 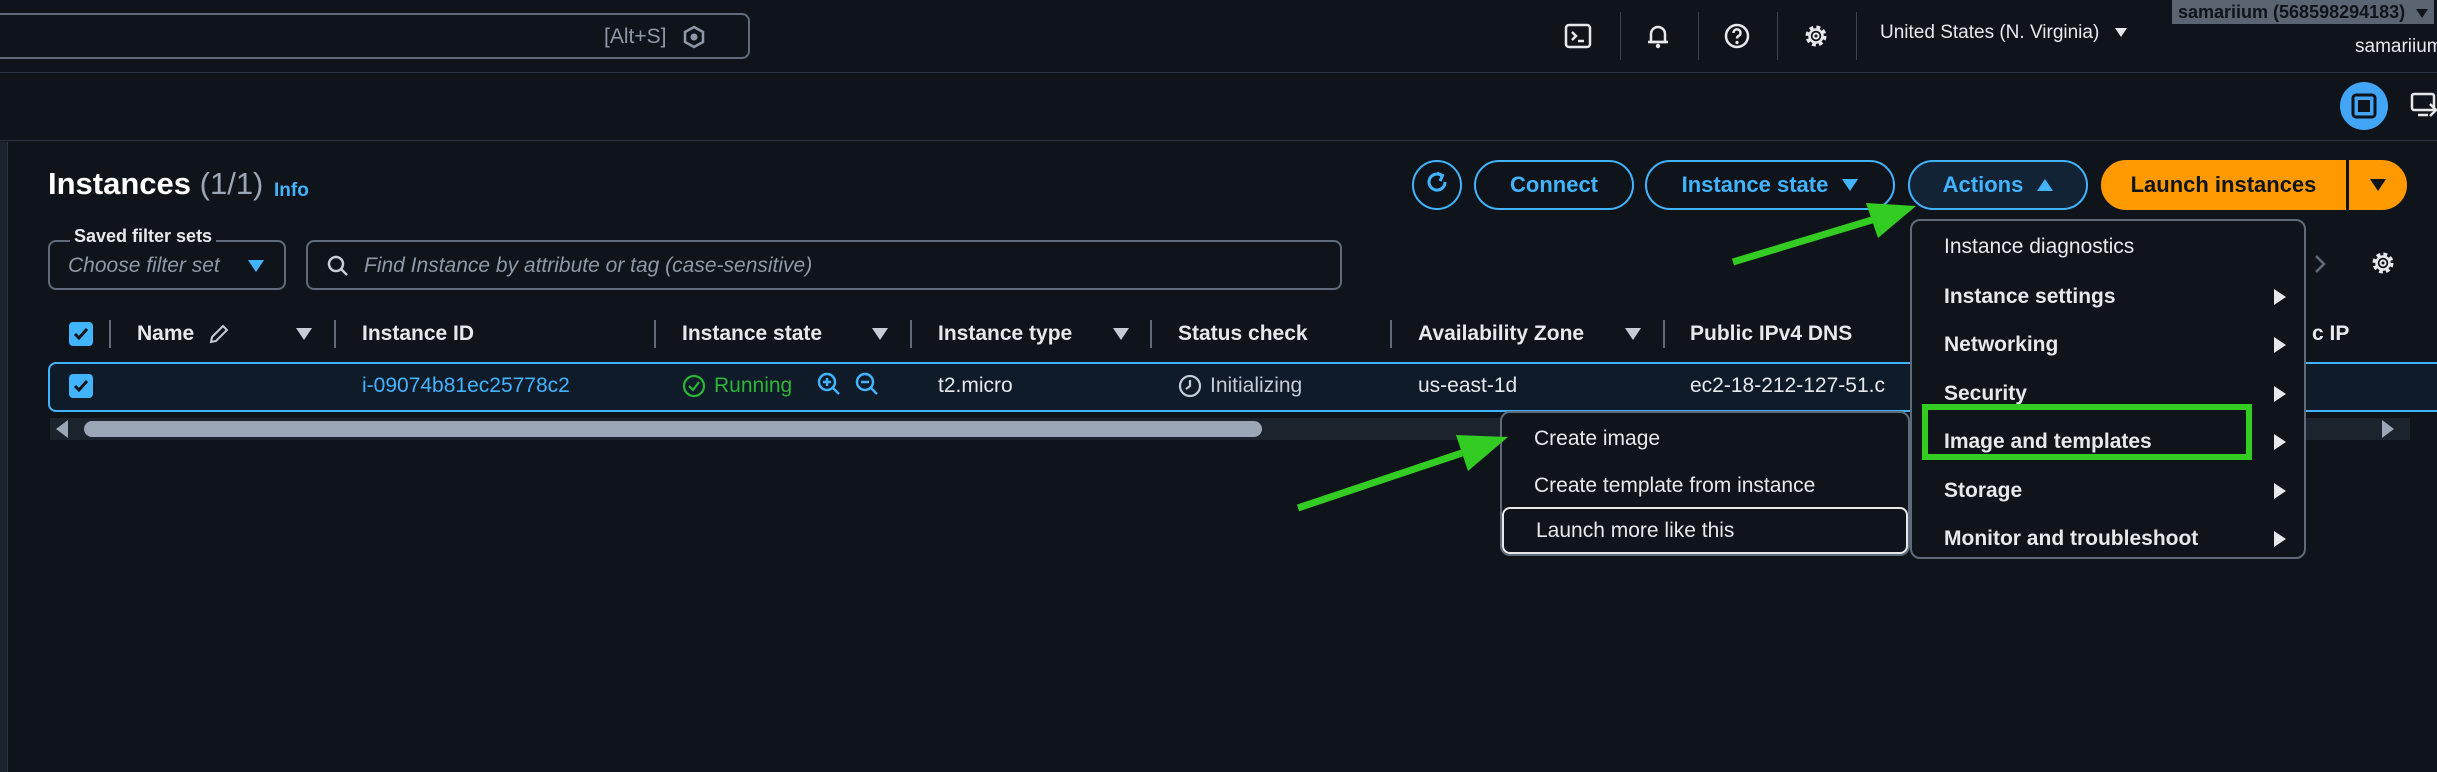 What do you see at coordinates (1635, 530) in the screenshot?
I see `submenu-item-label: Launch more like this` at bounding box center [1635, 530].